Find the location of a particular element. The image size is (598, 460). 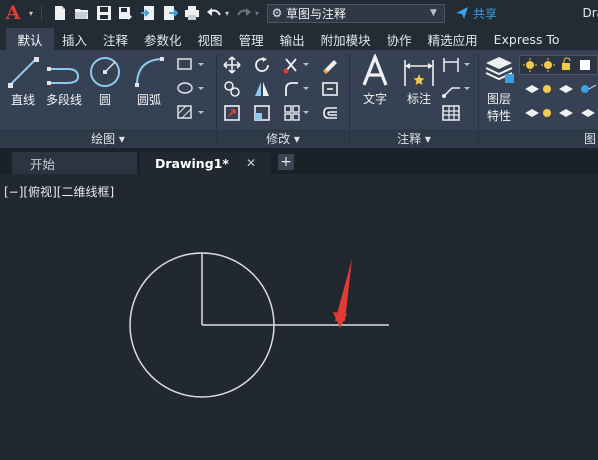

mirror-icon is located at coordinates (262, 89).